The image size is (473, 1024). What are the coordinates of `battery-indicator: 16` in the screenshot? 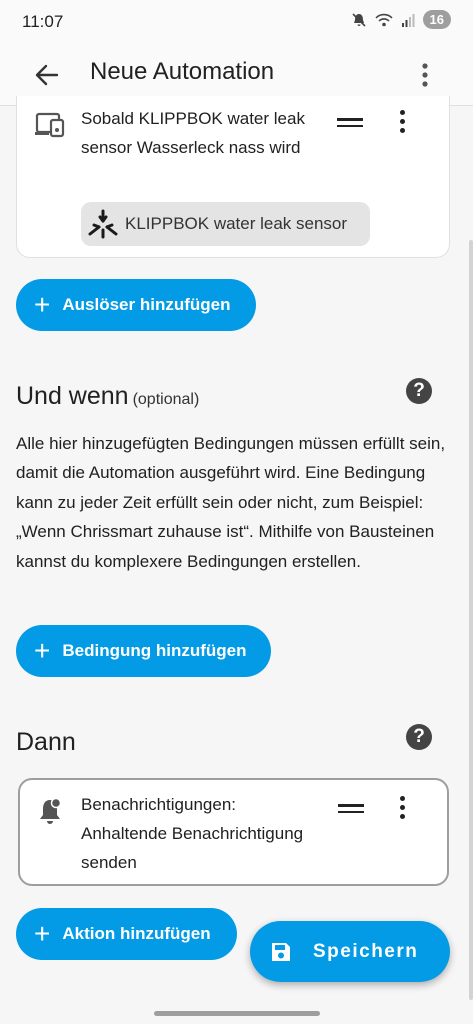 It's located at (436, 19).